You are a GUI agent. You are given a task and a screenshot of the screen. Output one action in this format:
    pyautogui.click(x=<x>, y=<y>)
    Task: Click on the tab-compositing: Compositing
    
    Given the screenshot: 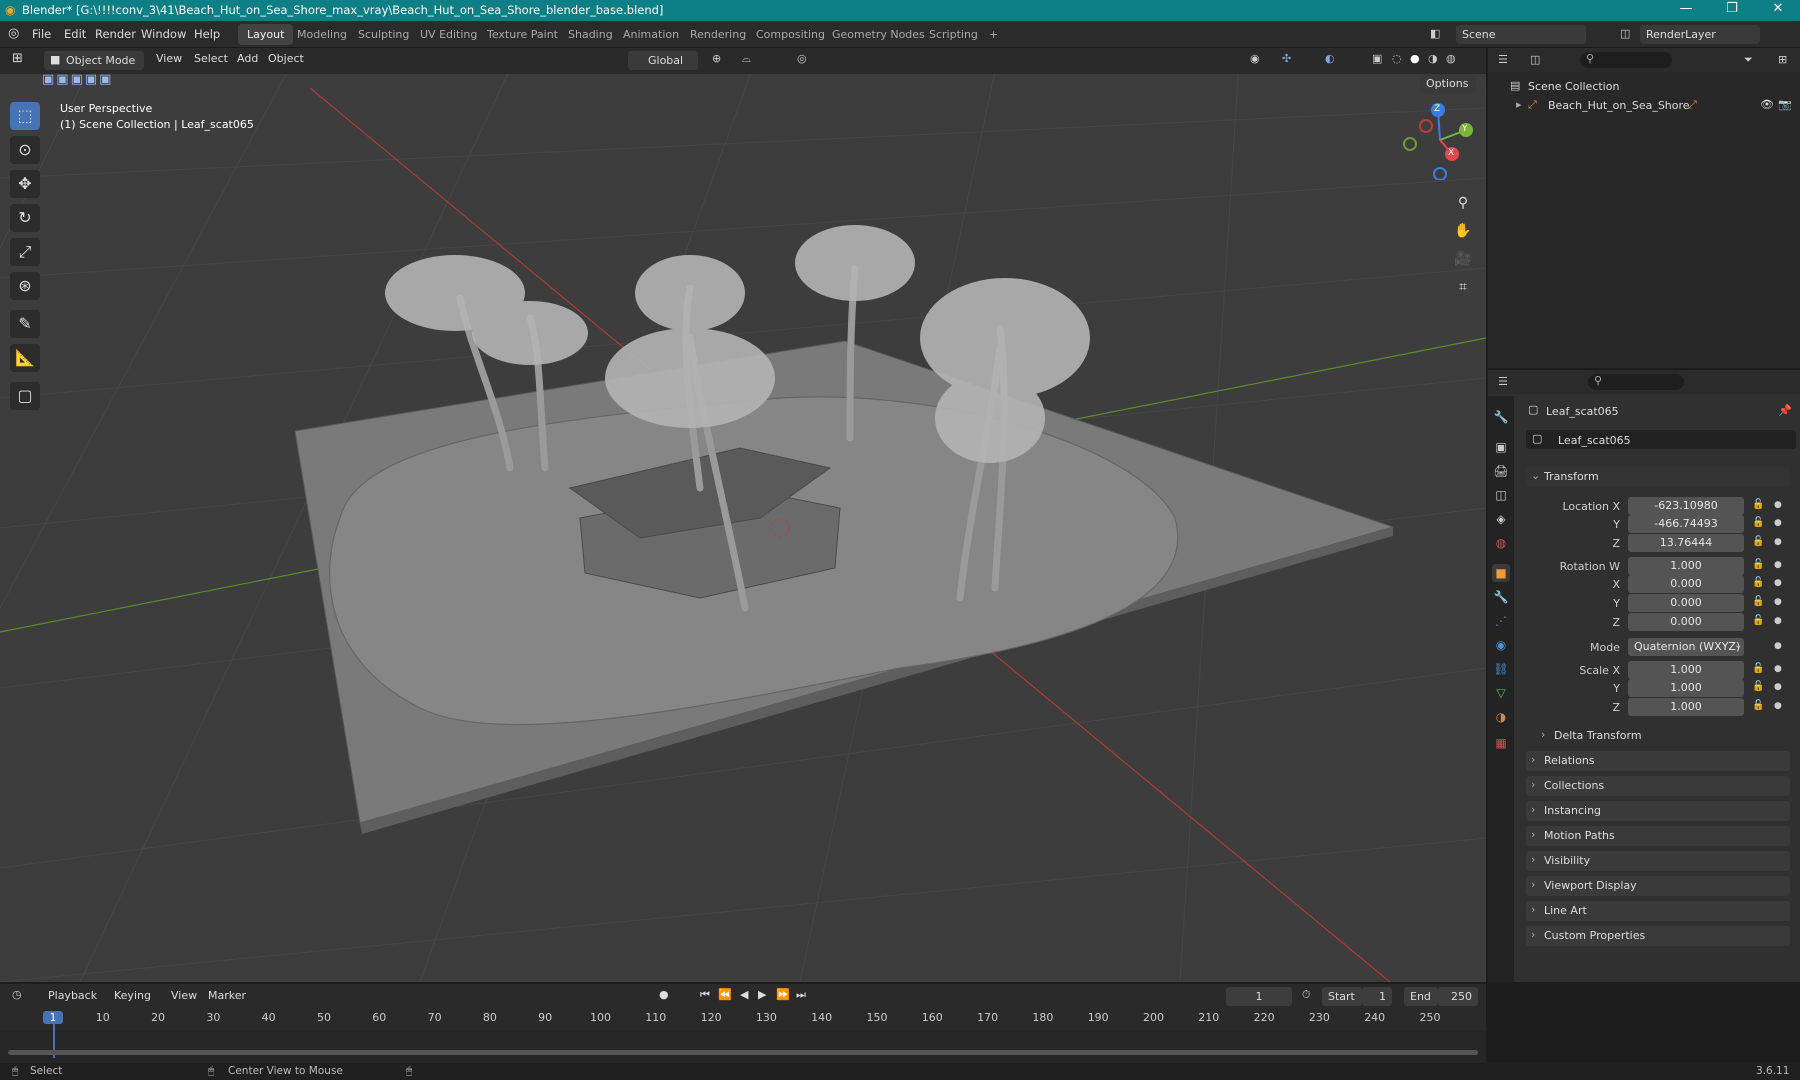 What is the action you would take?
    pyautogui.click(x=790, y=34)
    